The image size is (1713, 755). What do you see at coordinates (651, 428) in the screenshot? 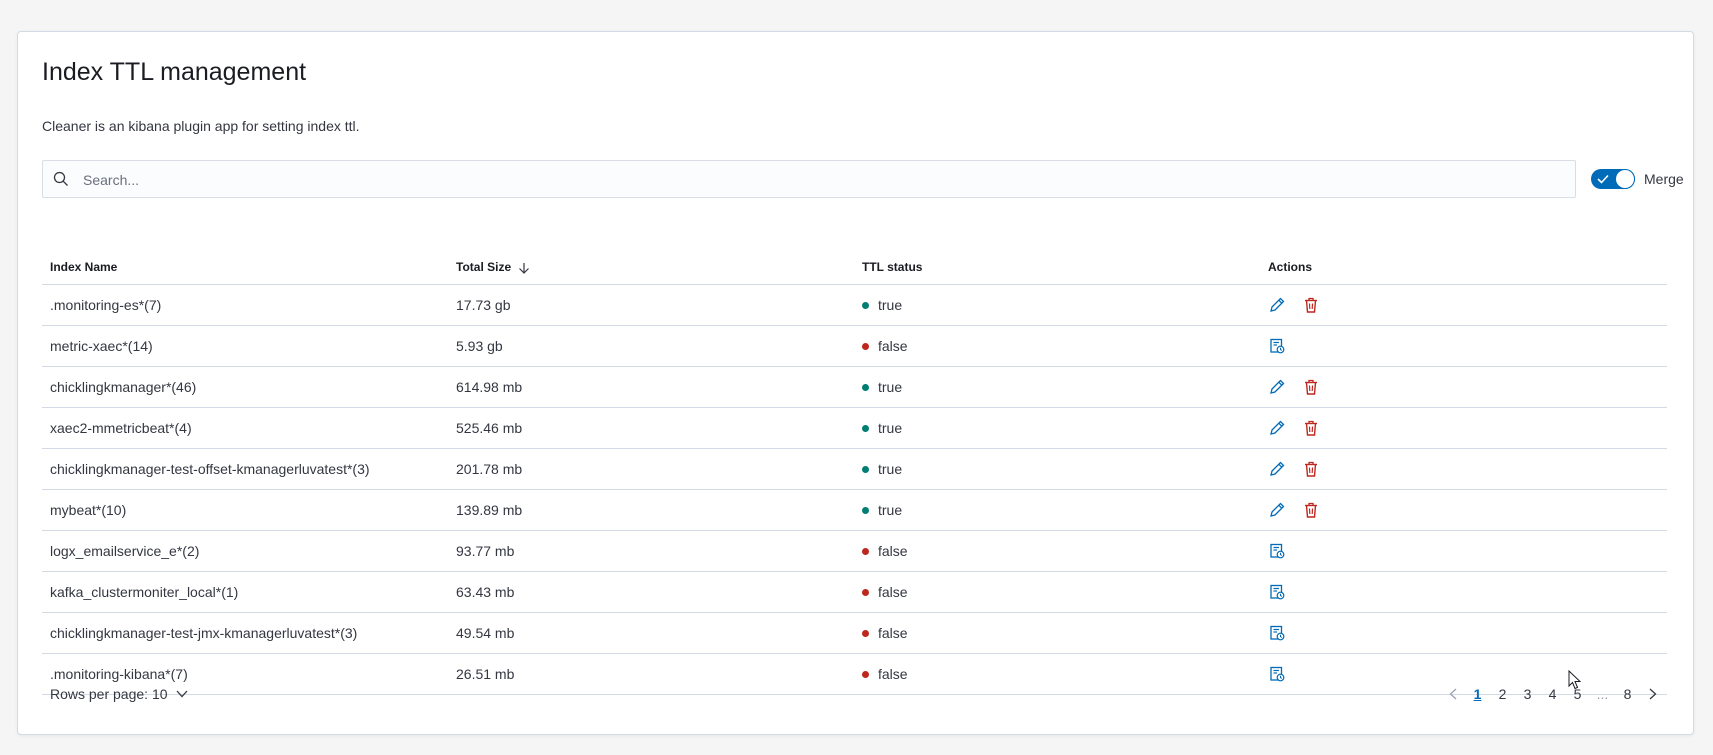
I see `cell-total-size: 525.46 mb` at bounding box center [651, 428].